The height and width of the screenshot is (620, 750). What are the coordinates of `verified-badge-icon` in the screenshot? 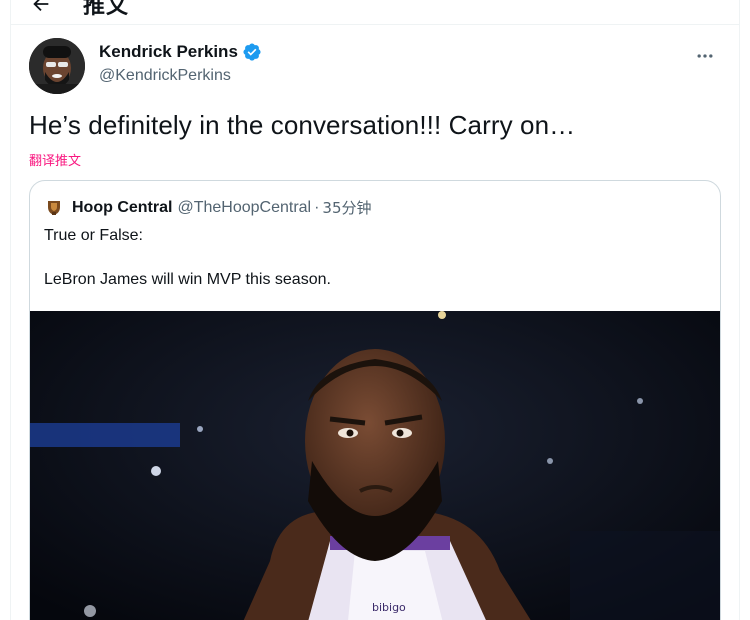 It's located at (252, 52).